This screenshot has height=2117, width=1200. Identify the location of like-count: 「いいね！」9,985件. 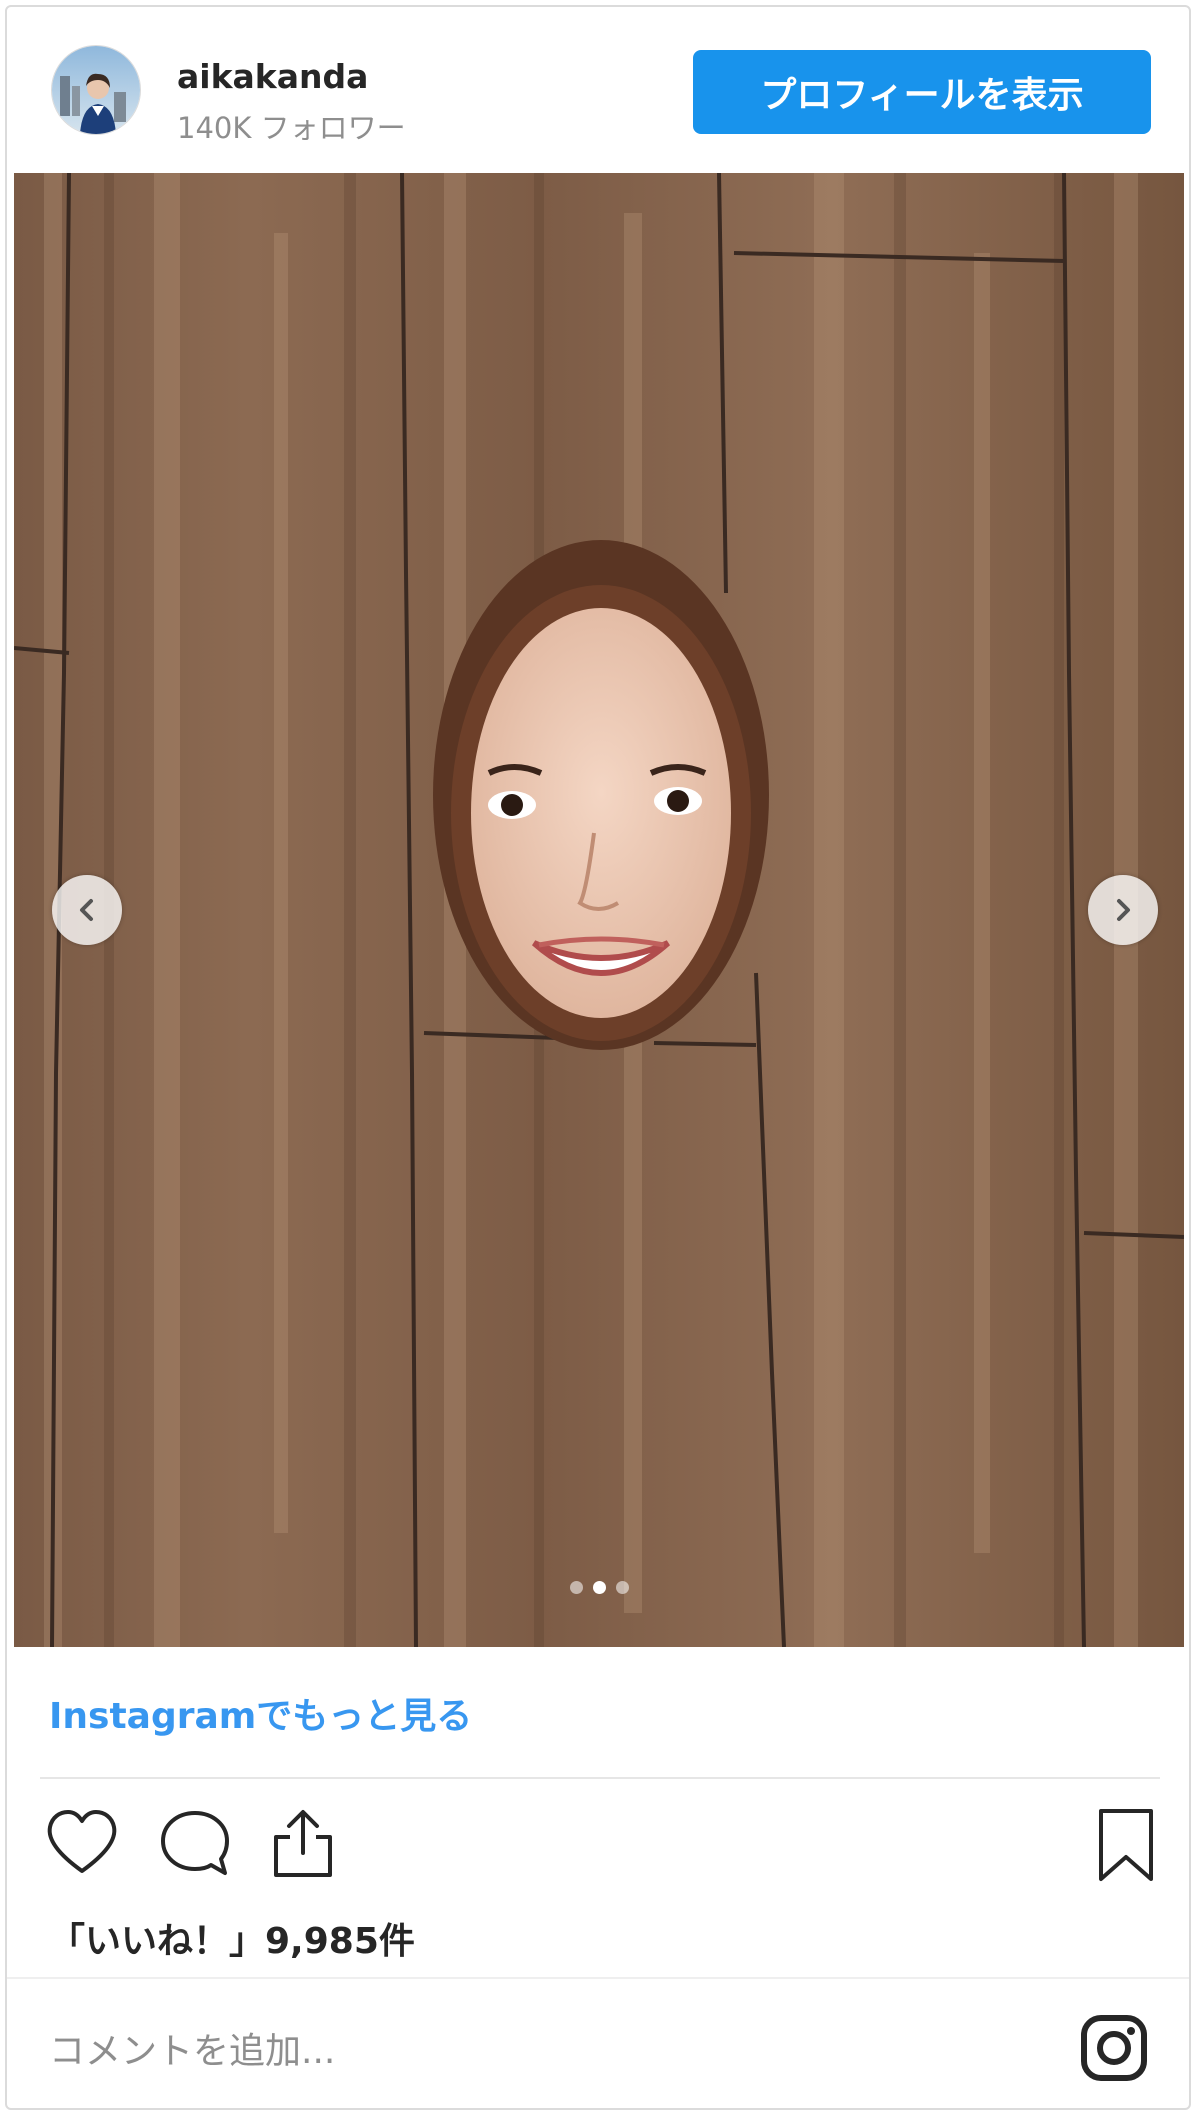
(232, 1941).